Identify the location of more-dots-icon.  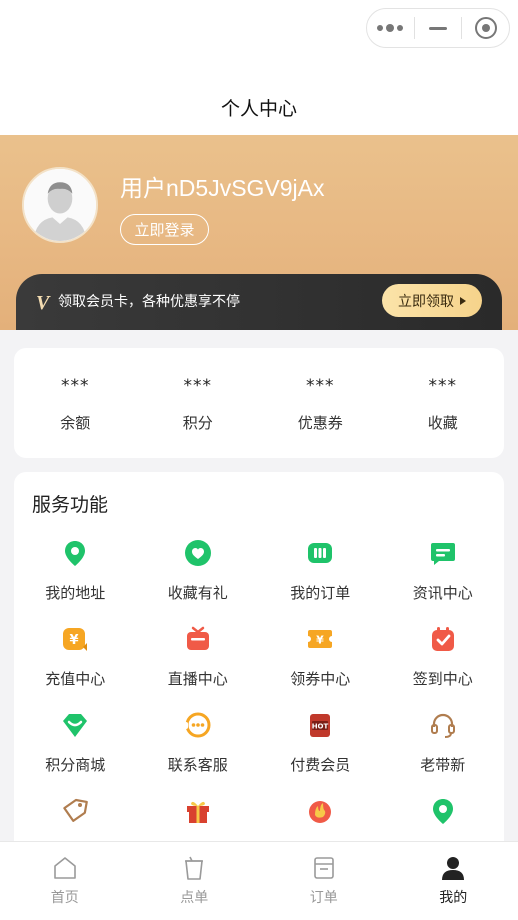
(390, 28).